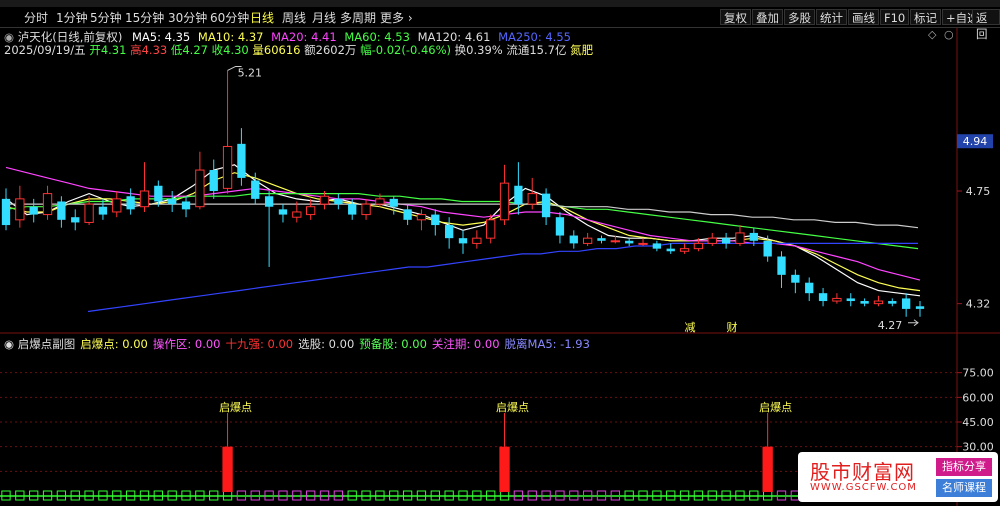 The image size is (1000, 506). Describe the element at coordinates (229, 17) in the screenshot. I see `tab-5: 60分钟` at that location.